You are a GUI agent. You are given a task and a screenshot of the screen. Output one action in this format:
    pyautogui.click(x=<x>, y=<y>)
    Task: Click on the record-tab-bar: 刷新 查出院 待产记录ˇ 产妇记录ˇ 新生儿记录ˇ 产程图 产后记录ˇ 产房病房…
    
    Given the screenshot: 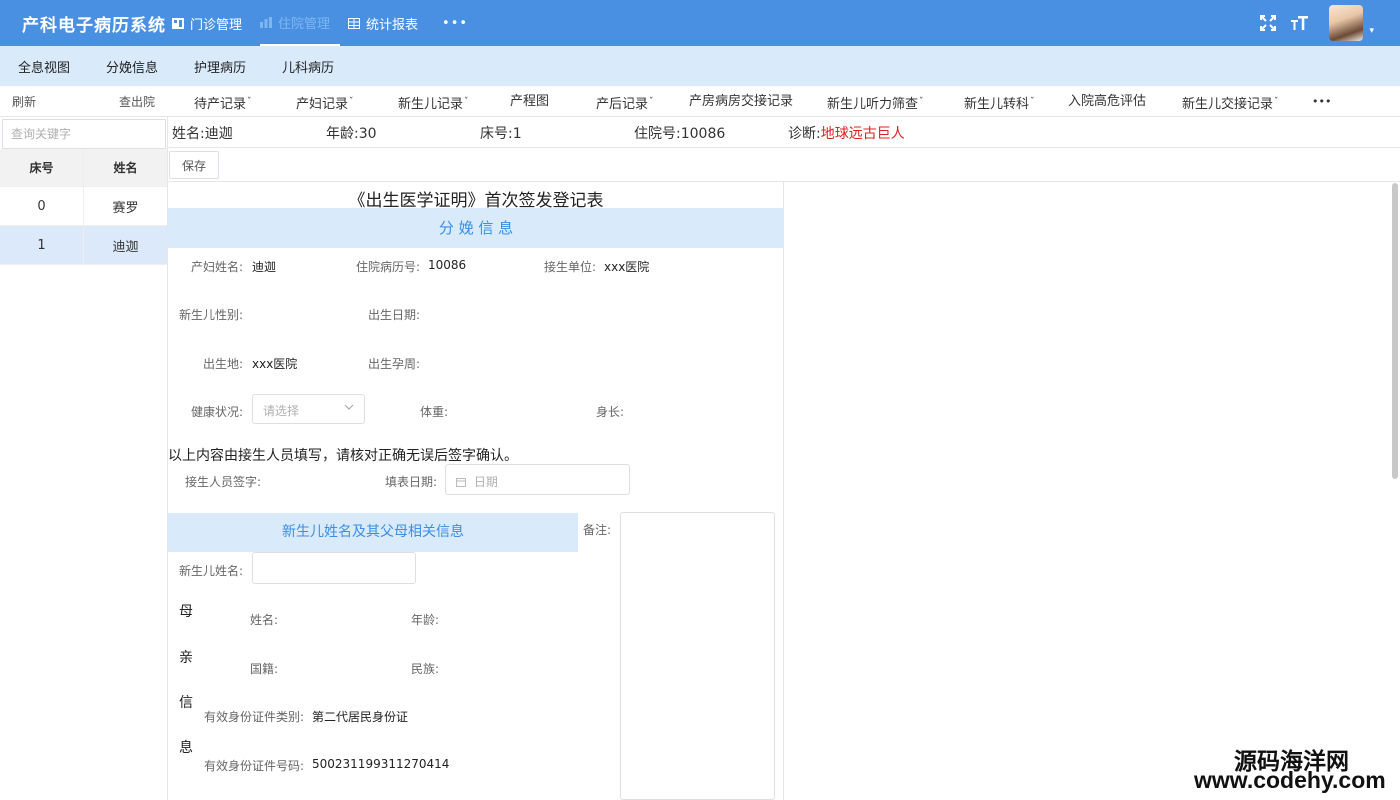 What is the action you would take?
    pyautogui.click(x=700, y=101)
    